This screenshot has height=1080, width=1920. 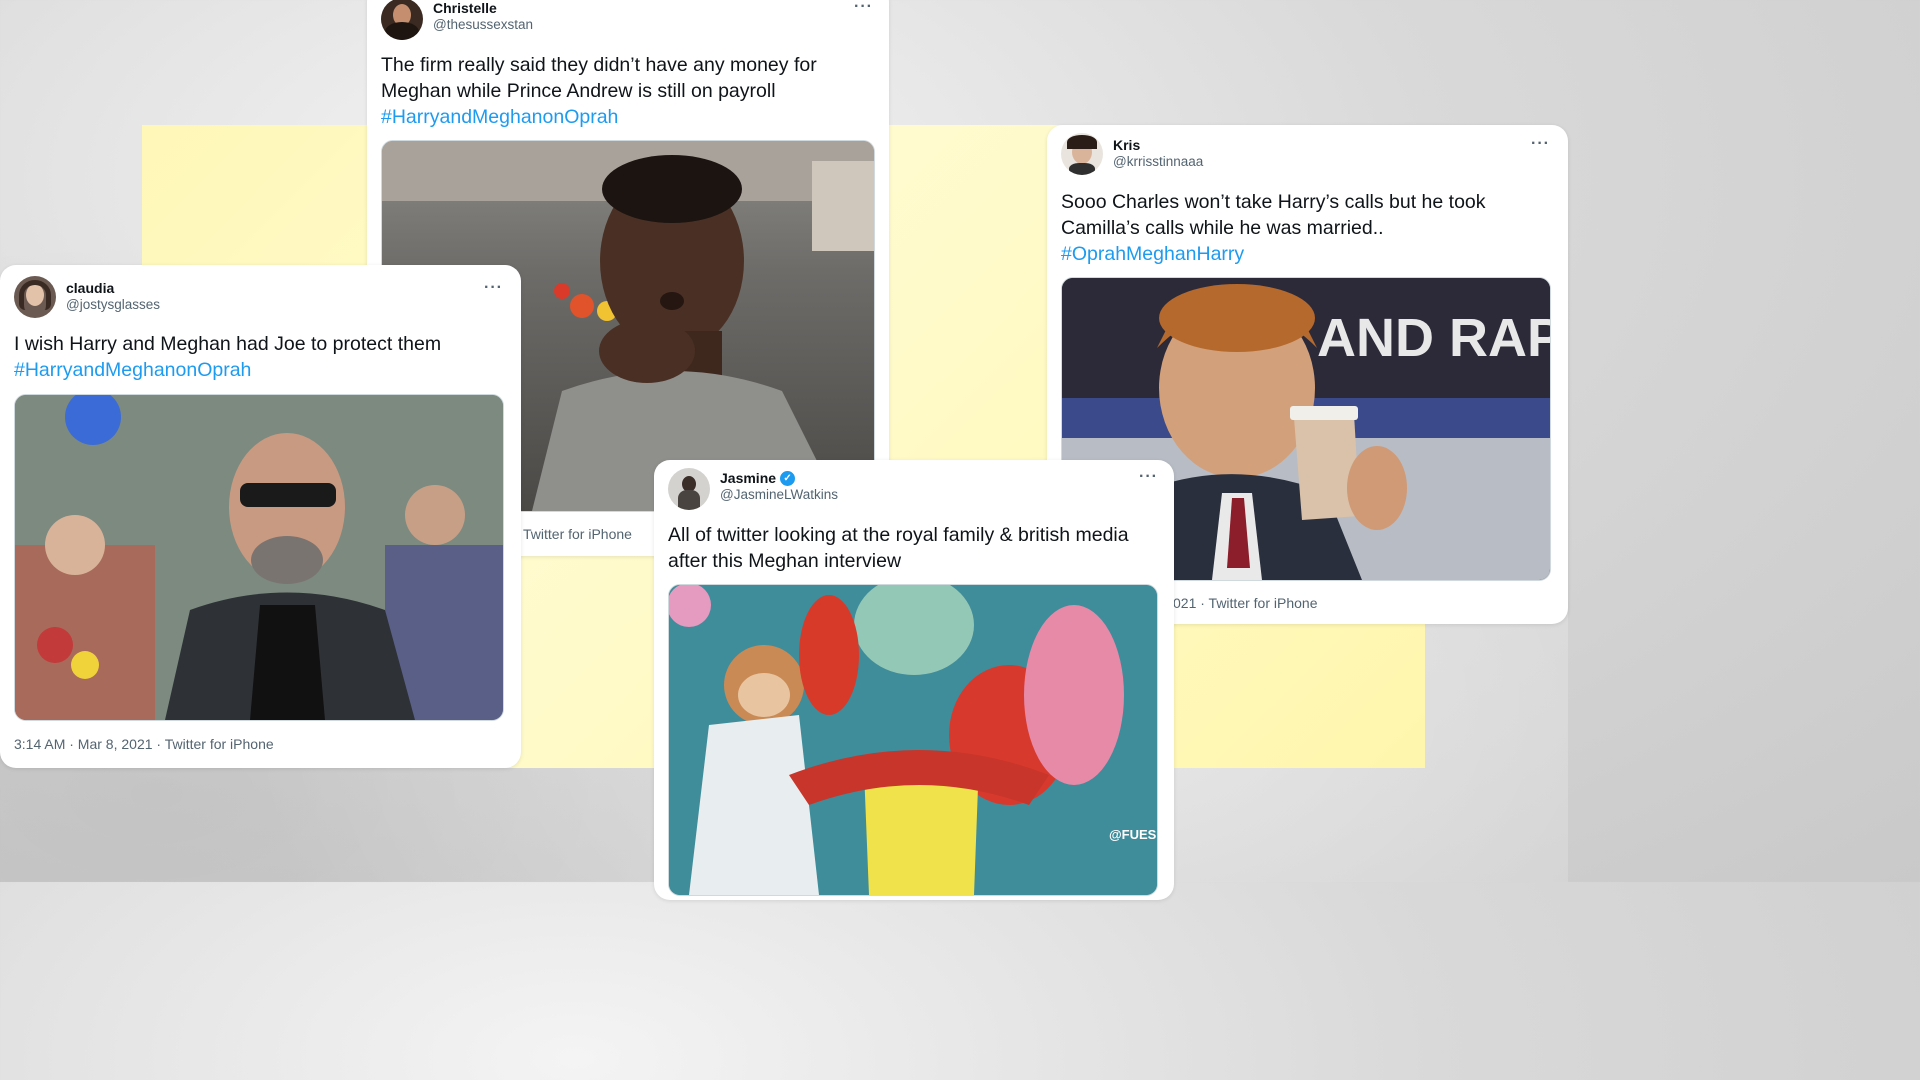 What do you see at coordinates (1222, 228) in the screenshot?
I see `tweet-text-line: Camilla’s calls while he was married..` at bounding box center [1222, 228].